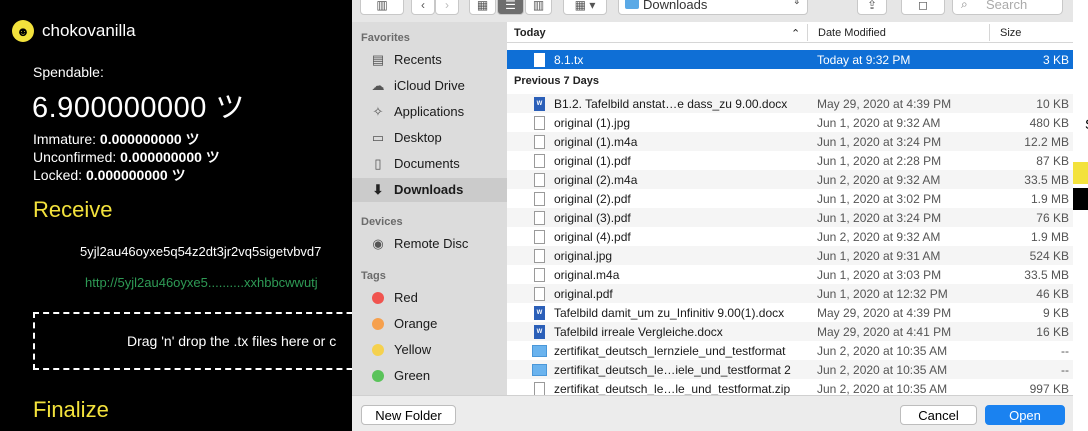 This screenshot has width=1088, height=431. I want to click on app-logo-icon: ☻, so click(23, 31).